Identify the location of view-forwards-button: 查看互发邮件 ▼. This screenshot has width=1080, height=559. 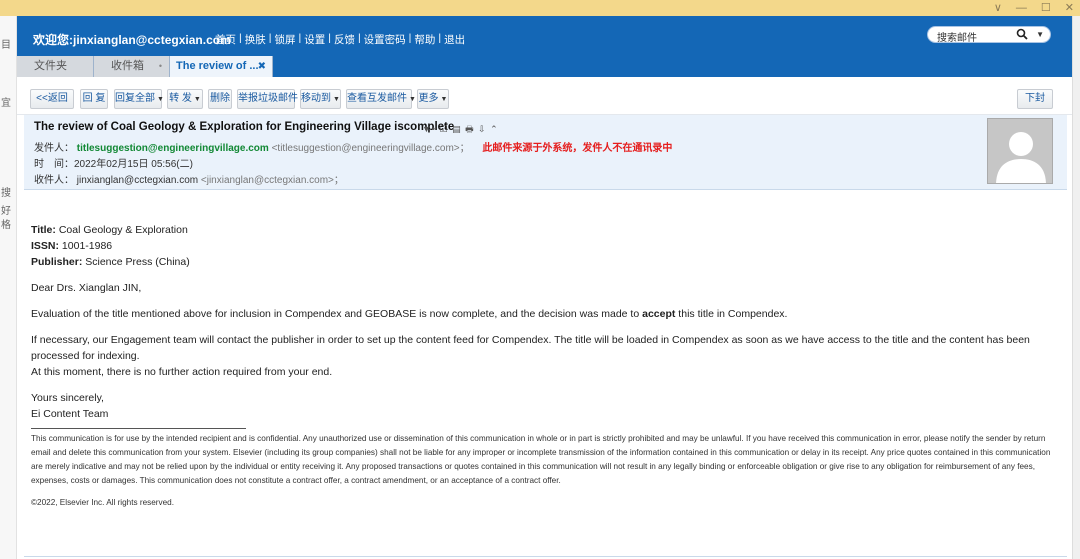
(381, 99).